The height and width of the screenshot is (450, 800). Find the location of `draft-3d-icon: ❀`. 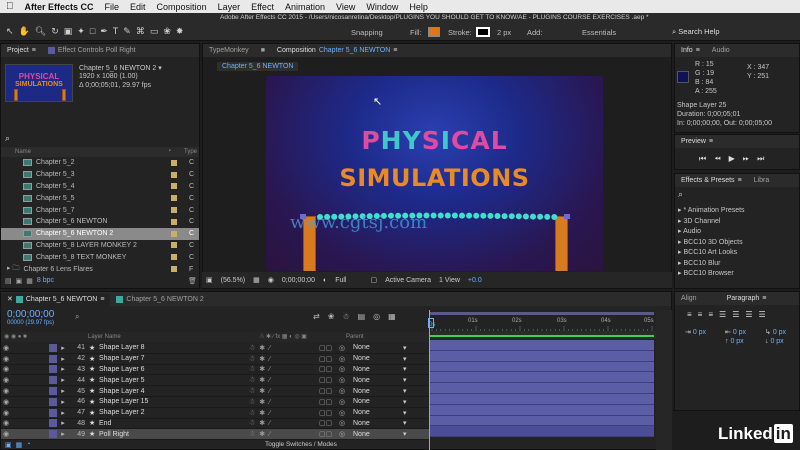

draft-3d-icon: ❀ is located at coordinates (331, 316).